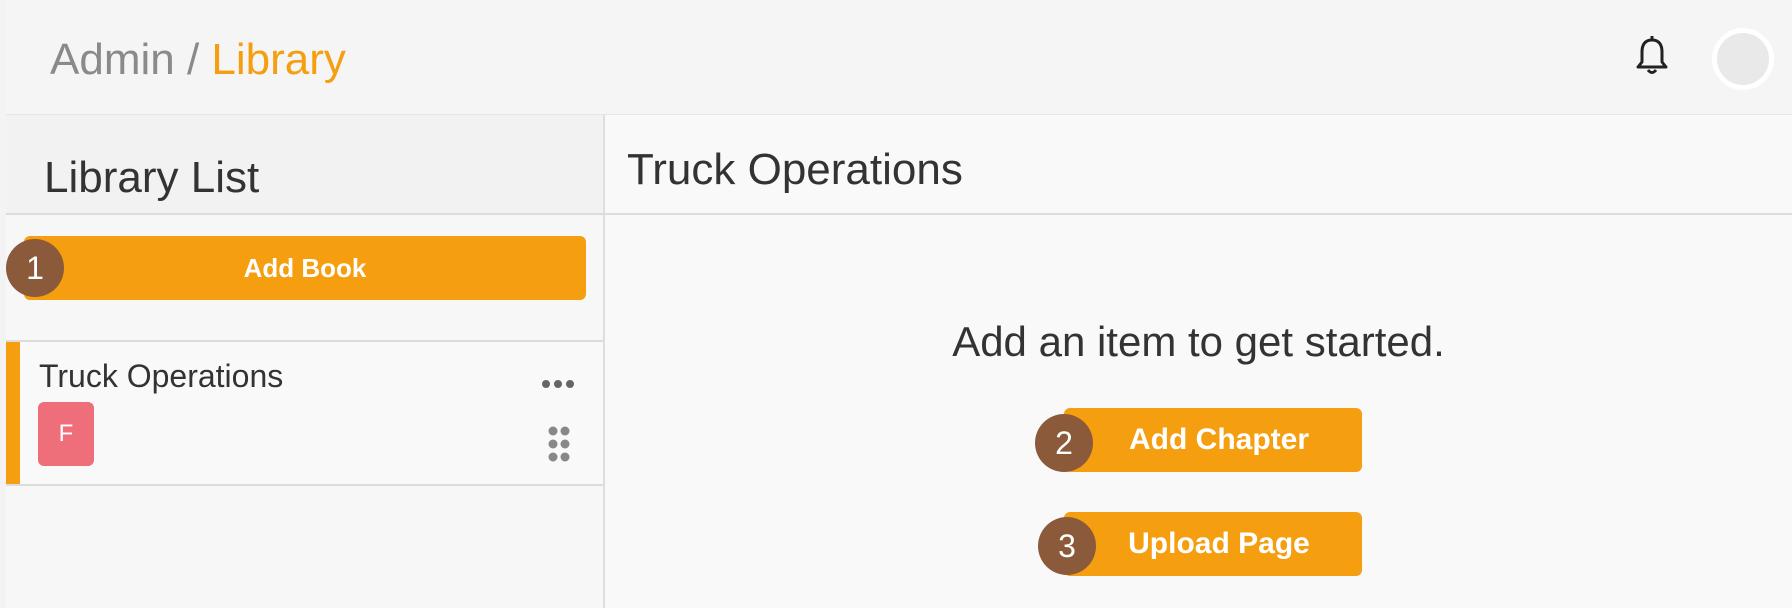 The height and width of the screenshot is (608, 1792). What do you see at coordinates (13, 413) in the screenshot?
I see `selected-indicator` at bounding box center [13, 413].